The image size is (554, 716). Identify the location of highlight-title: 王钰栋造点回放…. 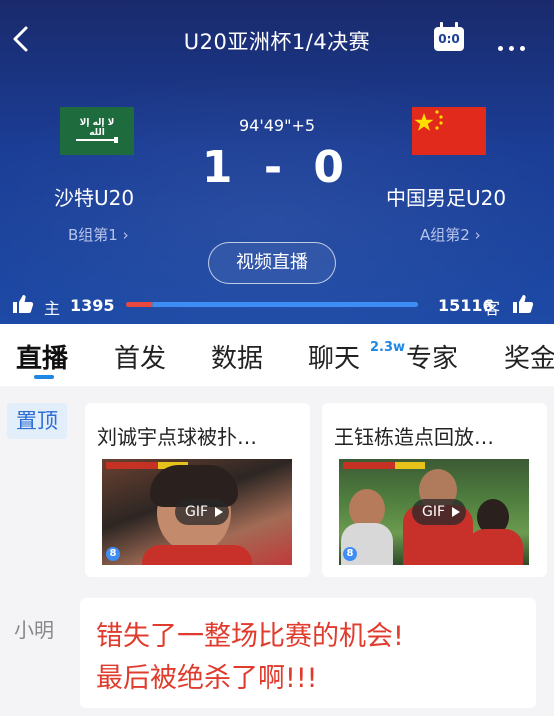
(414, 437).